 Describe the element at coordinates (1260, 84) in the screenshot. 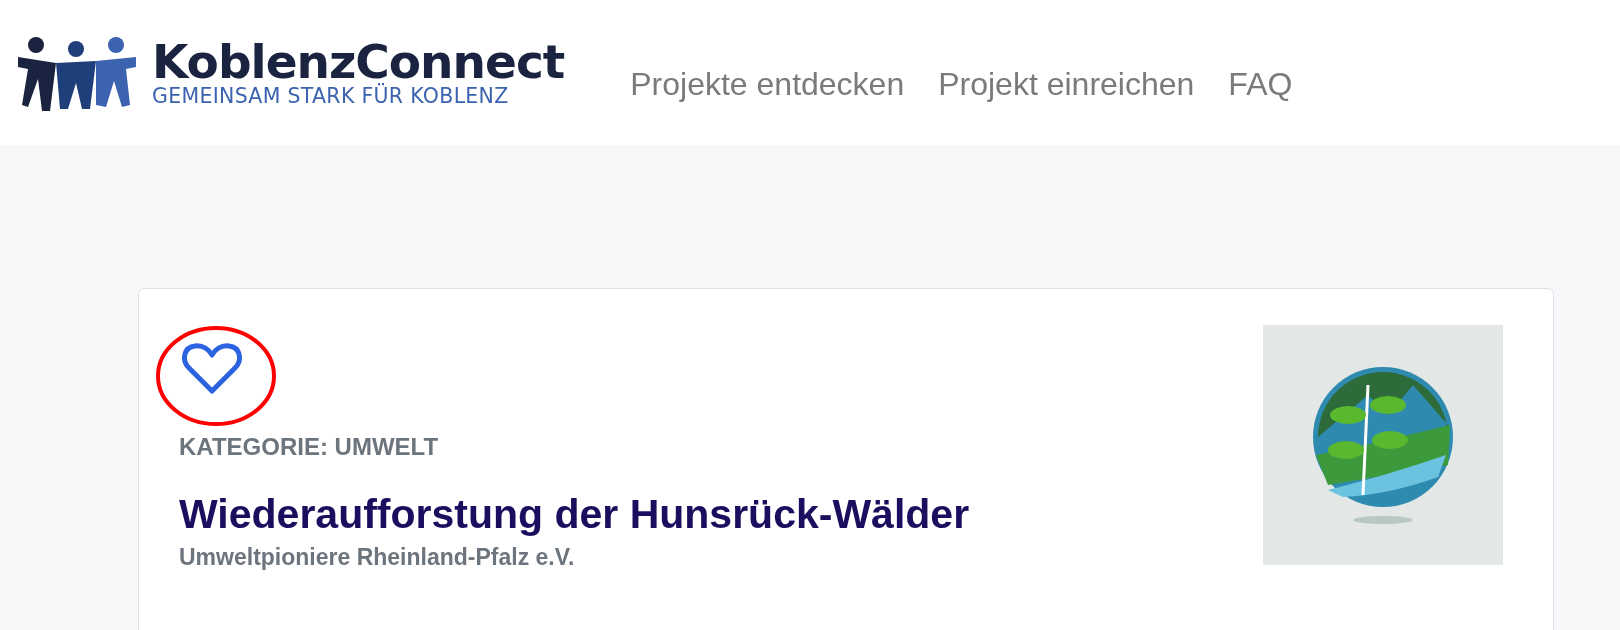

I see `nav-link: FAQ` at that location.